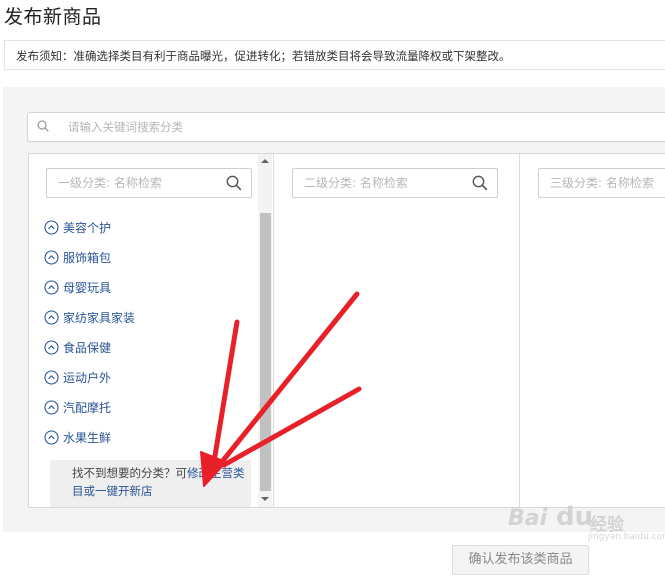 The image size is (665, 575). Describe the element at coordinates (125, 127) in the screenshot. I see `search-placeholder: 请输入关键词搜索分类` at that location.